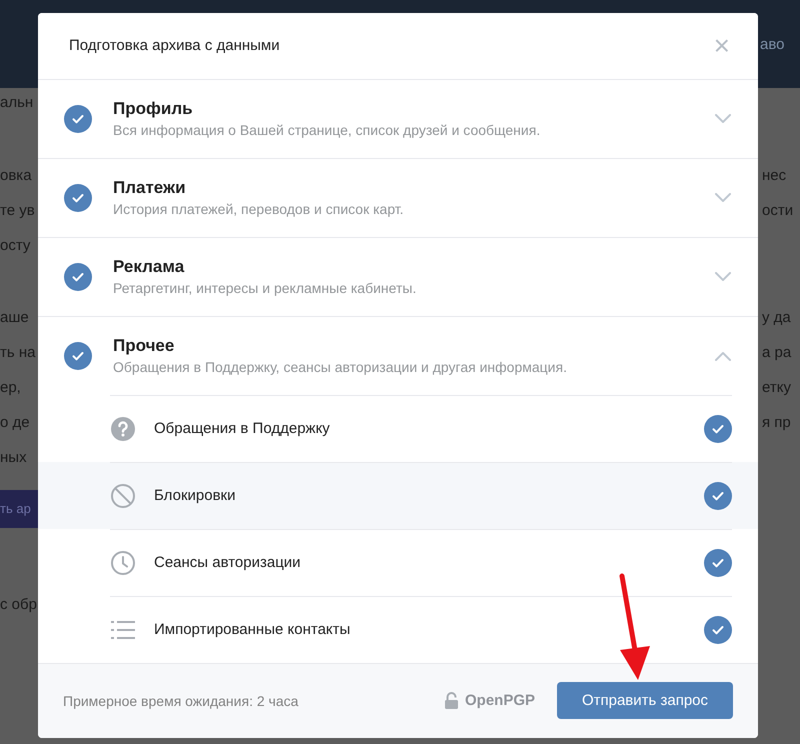 This screenshot has height=744, width=800. Describe the element at coordinates (16, 175) in the screenshot. I see `page-text: овка` at that location.